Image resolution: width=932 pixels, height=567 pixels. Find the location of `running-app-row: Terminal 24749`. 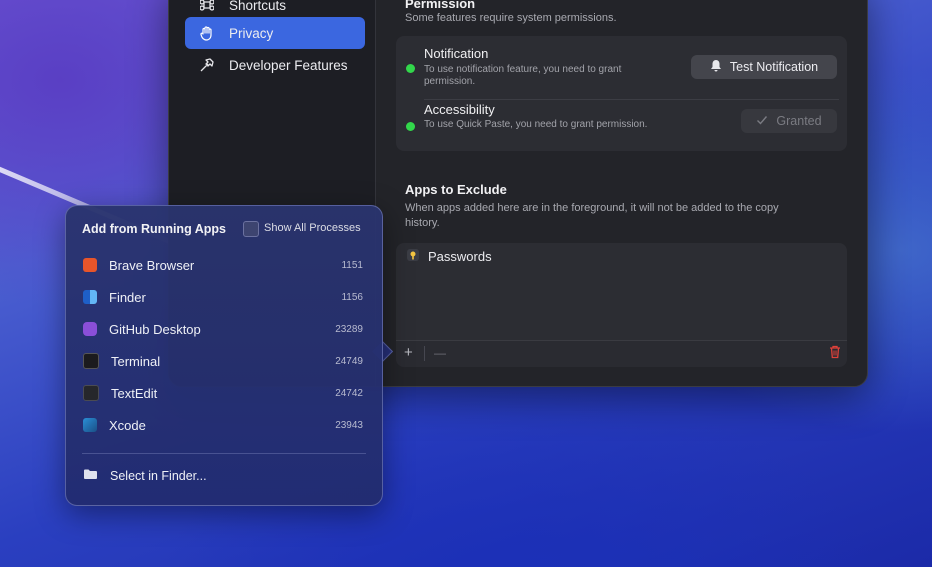

running-app-row: Terminal 24749 is located at coordinates (223, 361).